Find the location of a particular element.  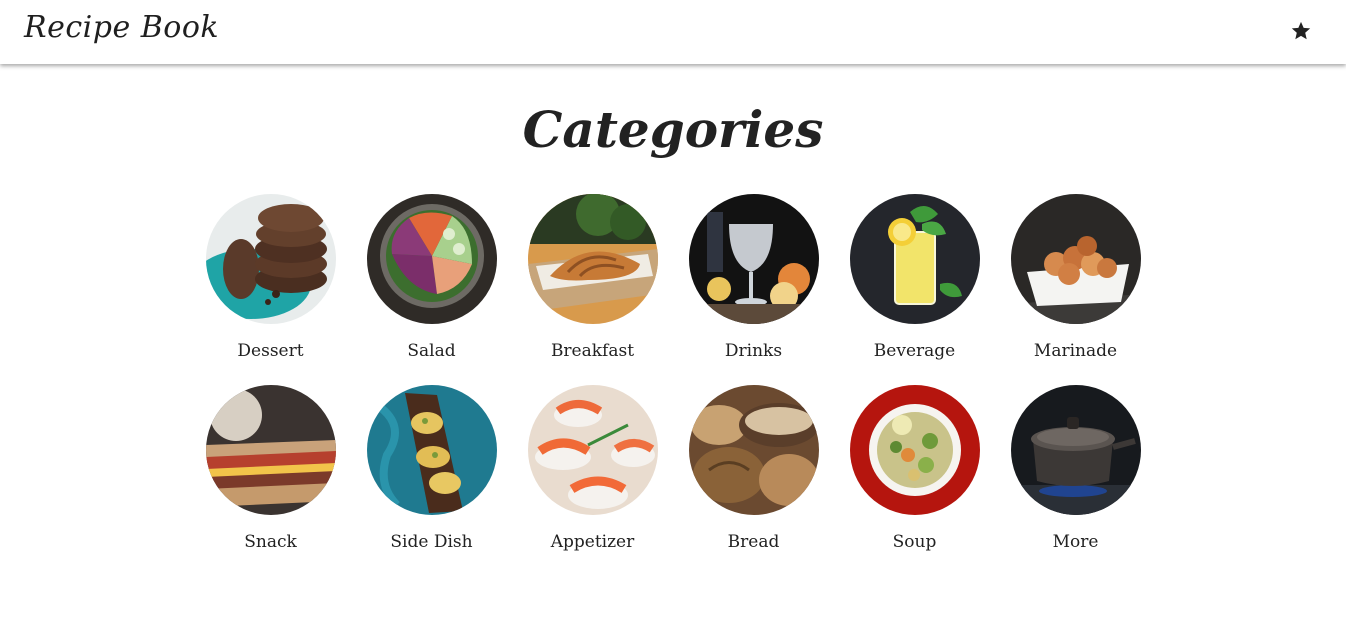

soup-bowl-image is located at coordinates (914, 450).